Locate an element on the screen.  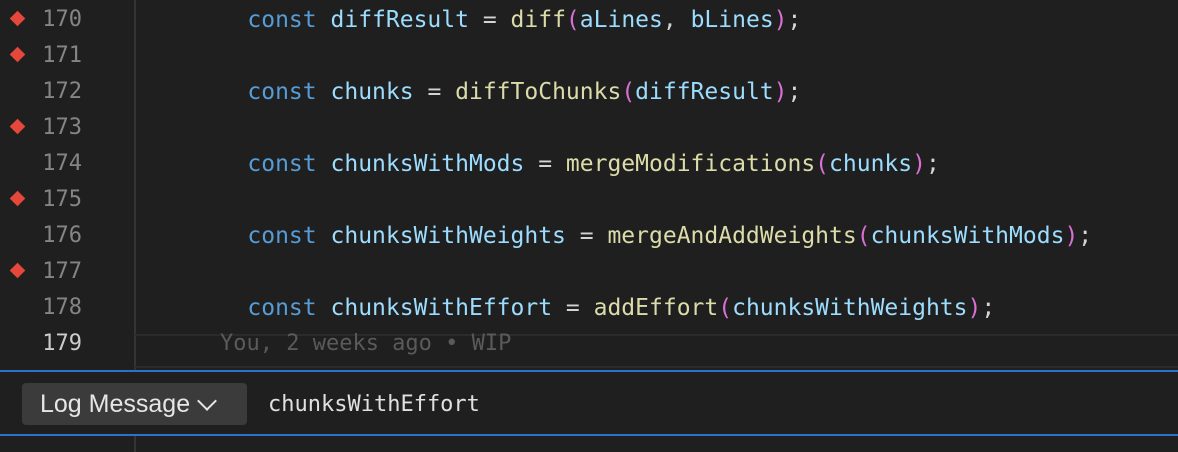
code-line: 177 is located at coordinates (589, 272).